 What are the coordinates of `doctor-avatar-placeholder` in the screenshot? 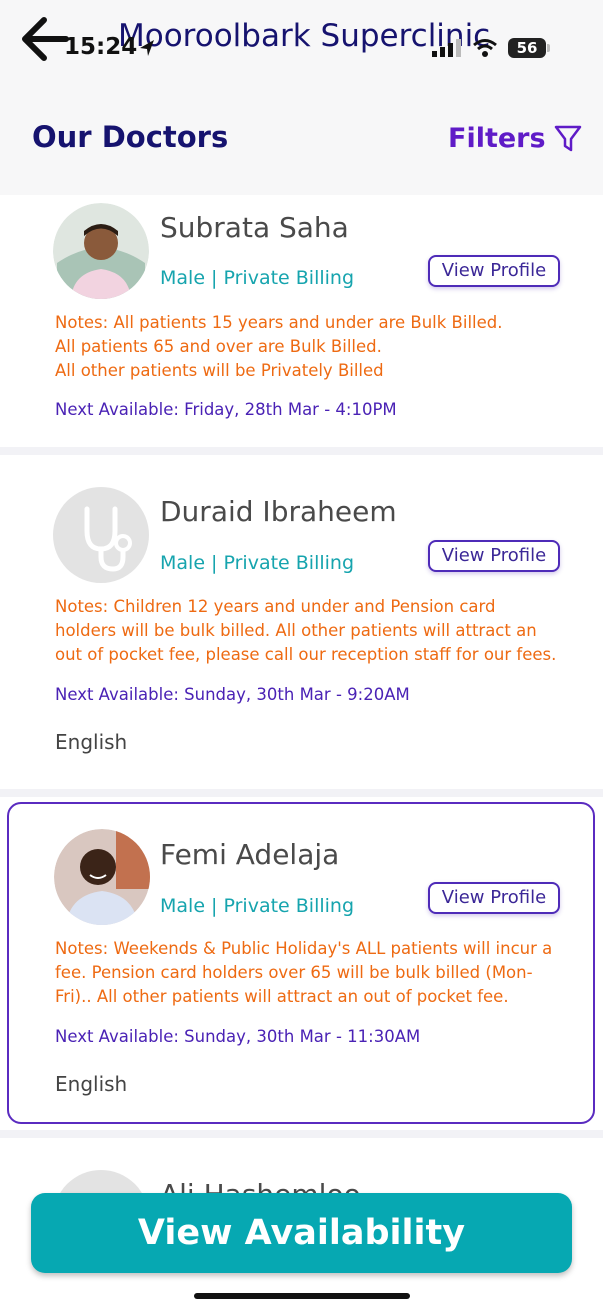 It's located at (101, 535).